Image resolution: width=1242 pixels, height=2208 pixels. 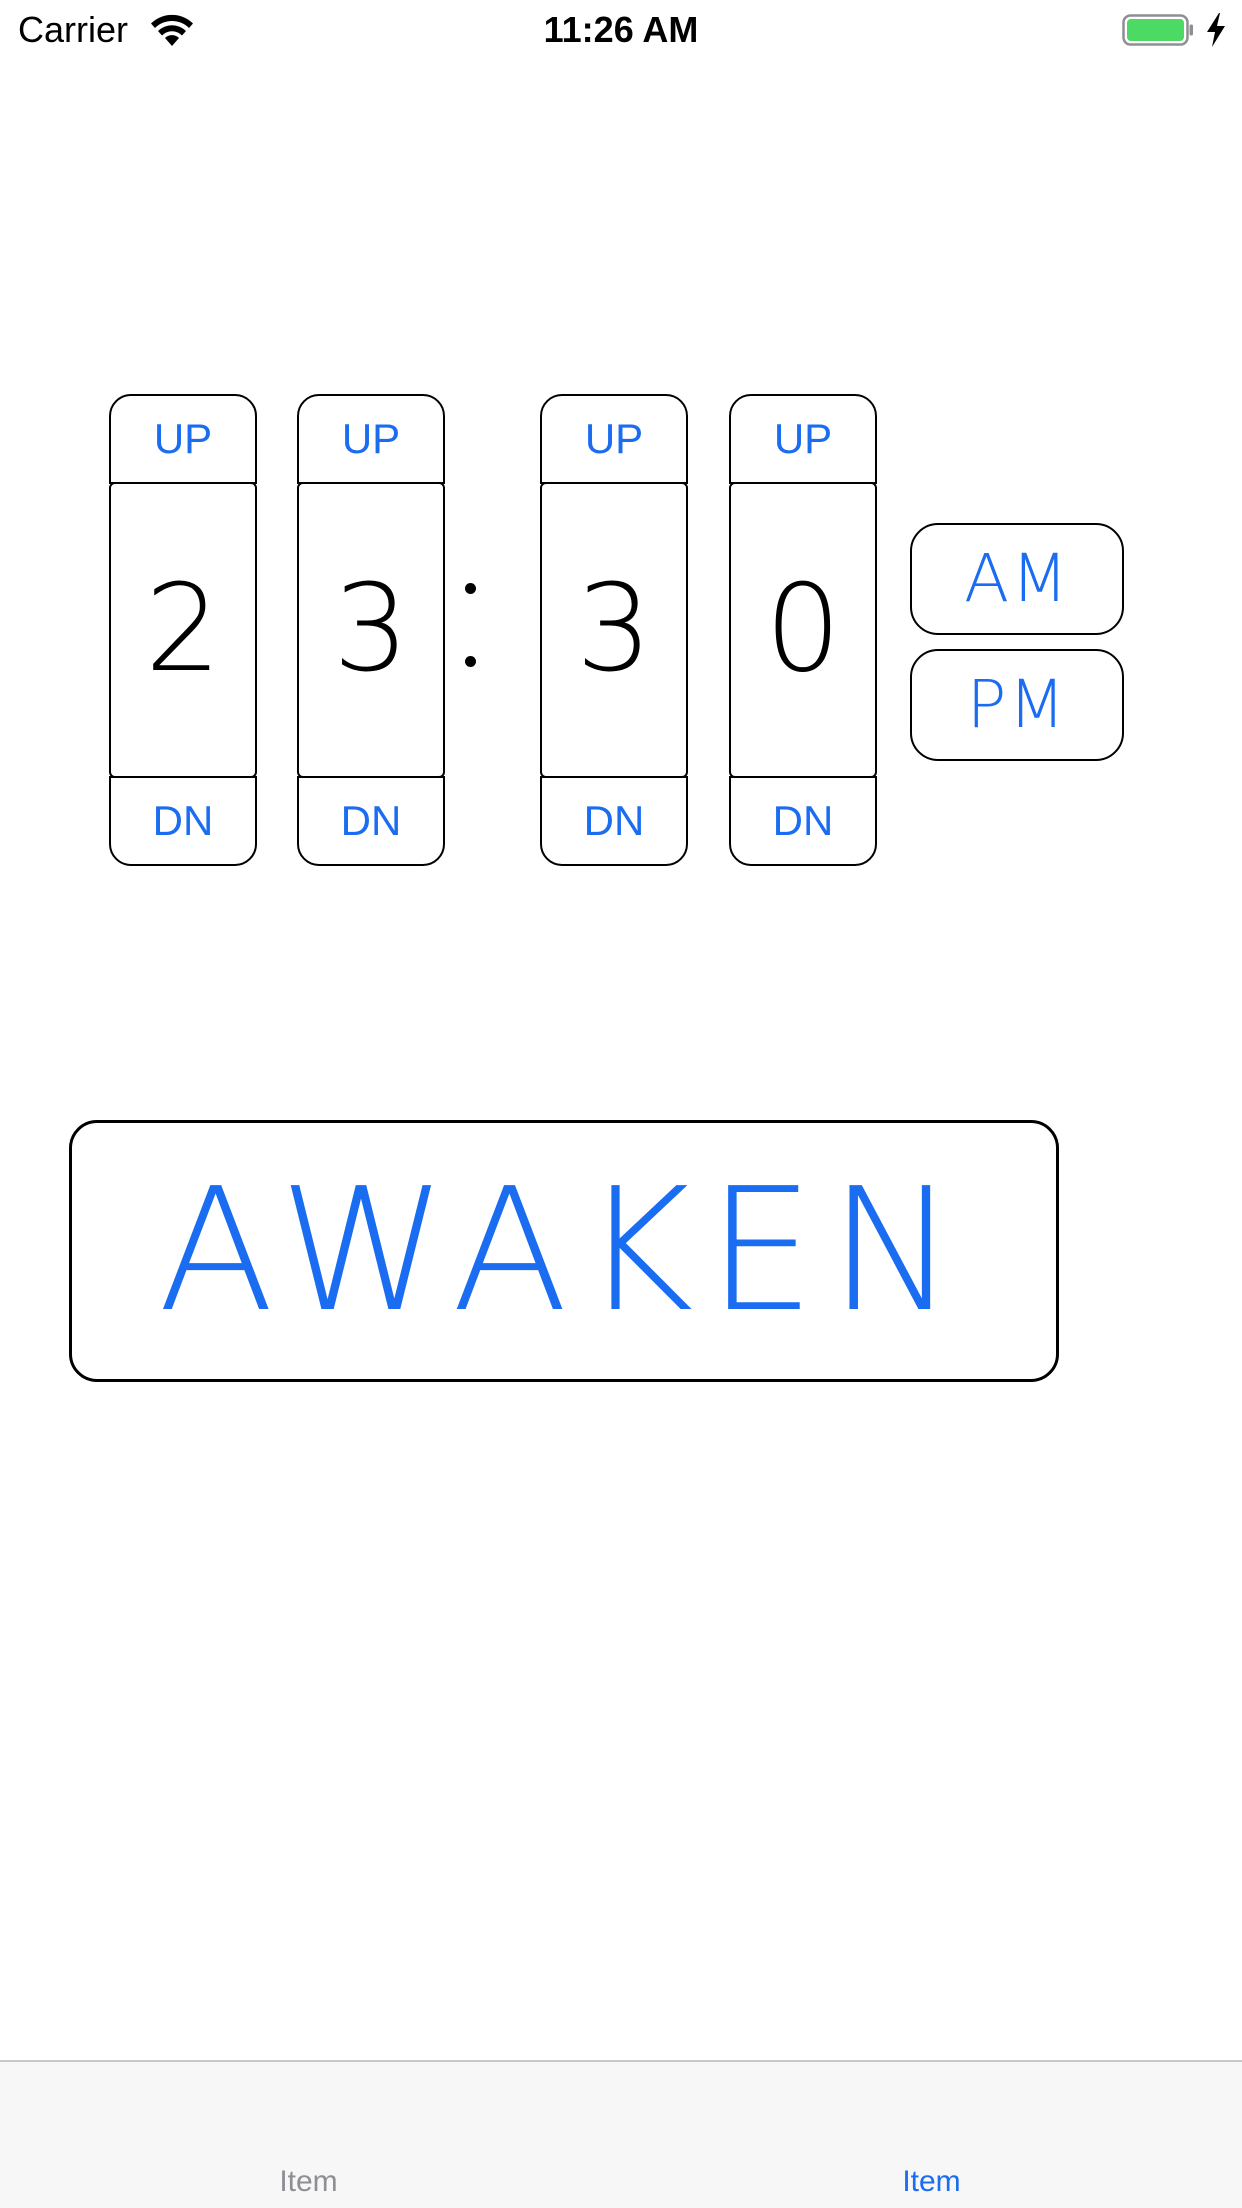 What do you see at coordinates (1017, 705) in the screenshot?
I see `pm-button: PM` at bounding box center [1017, 705].